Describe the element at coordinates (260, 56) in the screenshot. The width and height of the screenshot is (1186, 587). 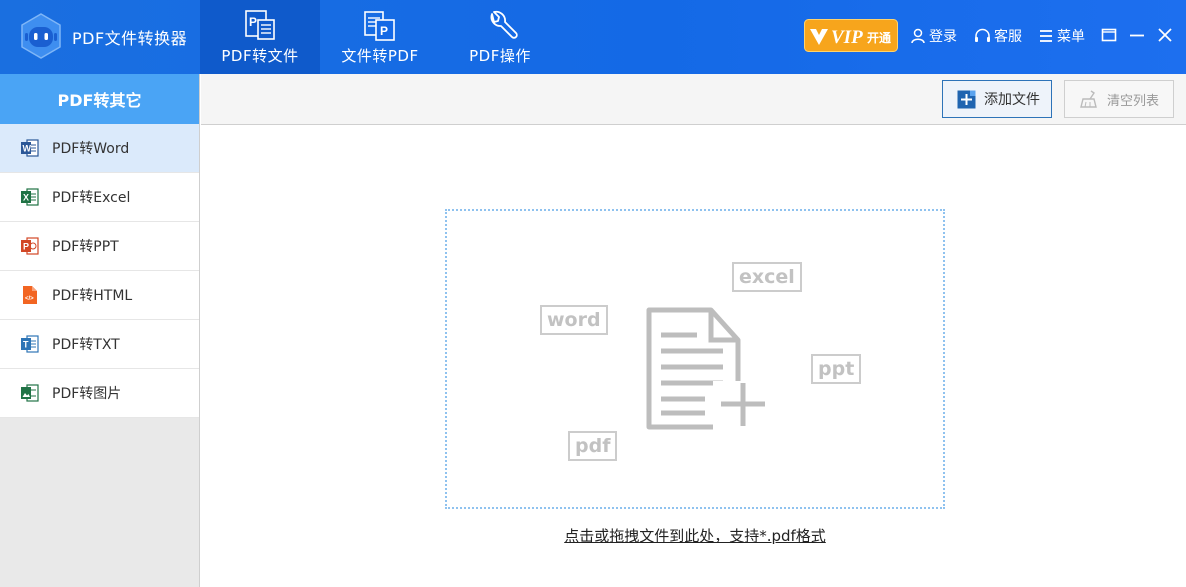
I see `tab-label: PDF转文件` at that location.